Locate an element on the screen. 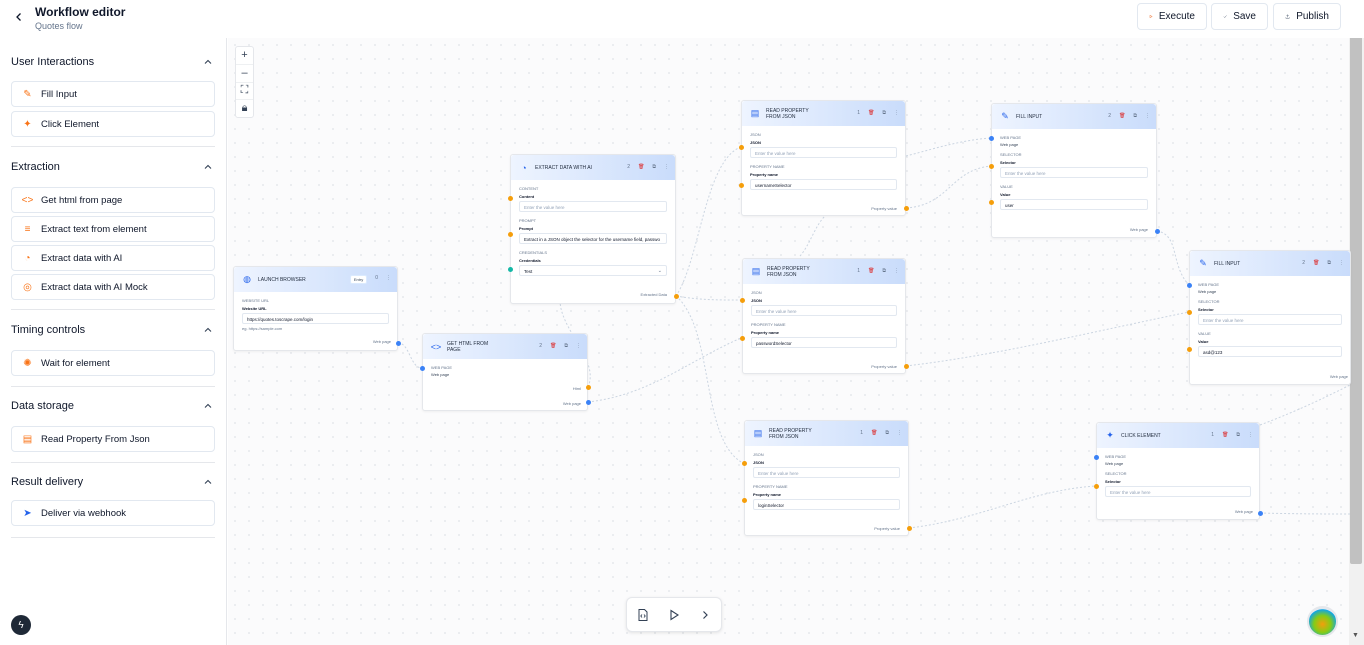  property-name-input: passwordSelector is located at coordinates (824, 342).